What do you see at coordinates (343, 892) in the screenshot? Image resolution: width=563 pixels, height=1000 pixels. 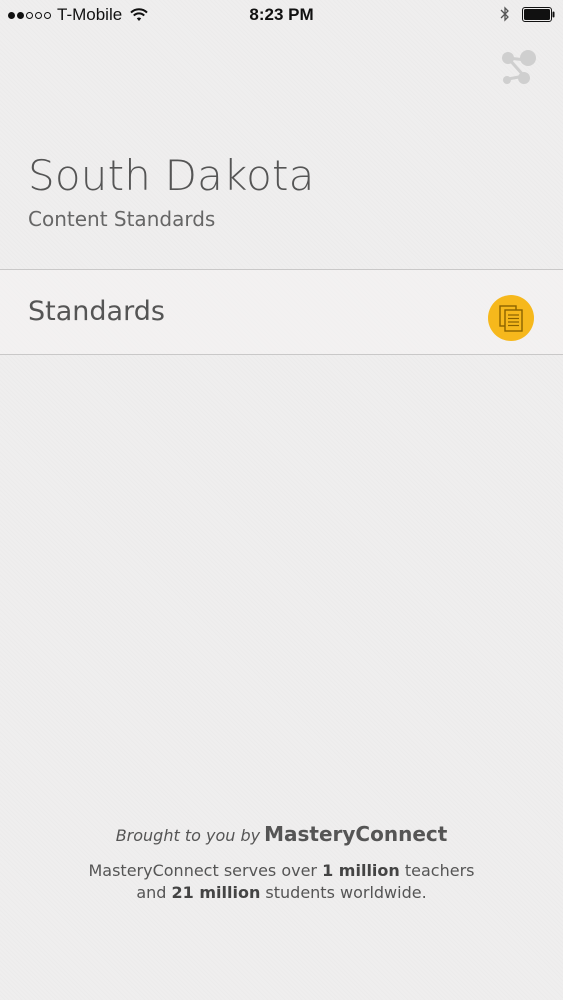 I see `tagline-part4: students worldwide.` at bounding box center [343, 892].